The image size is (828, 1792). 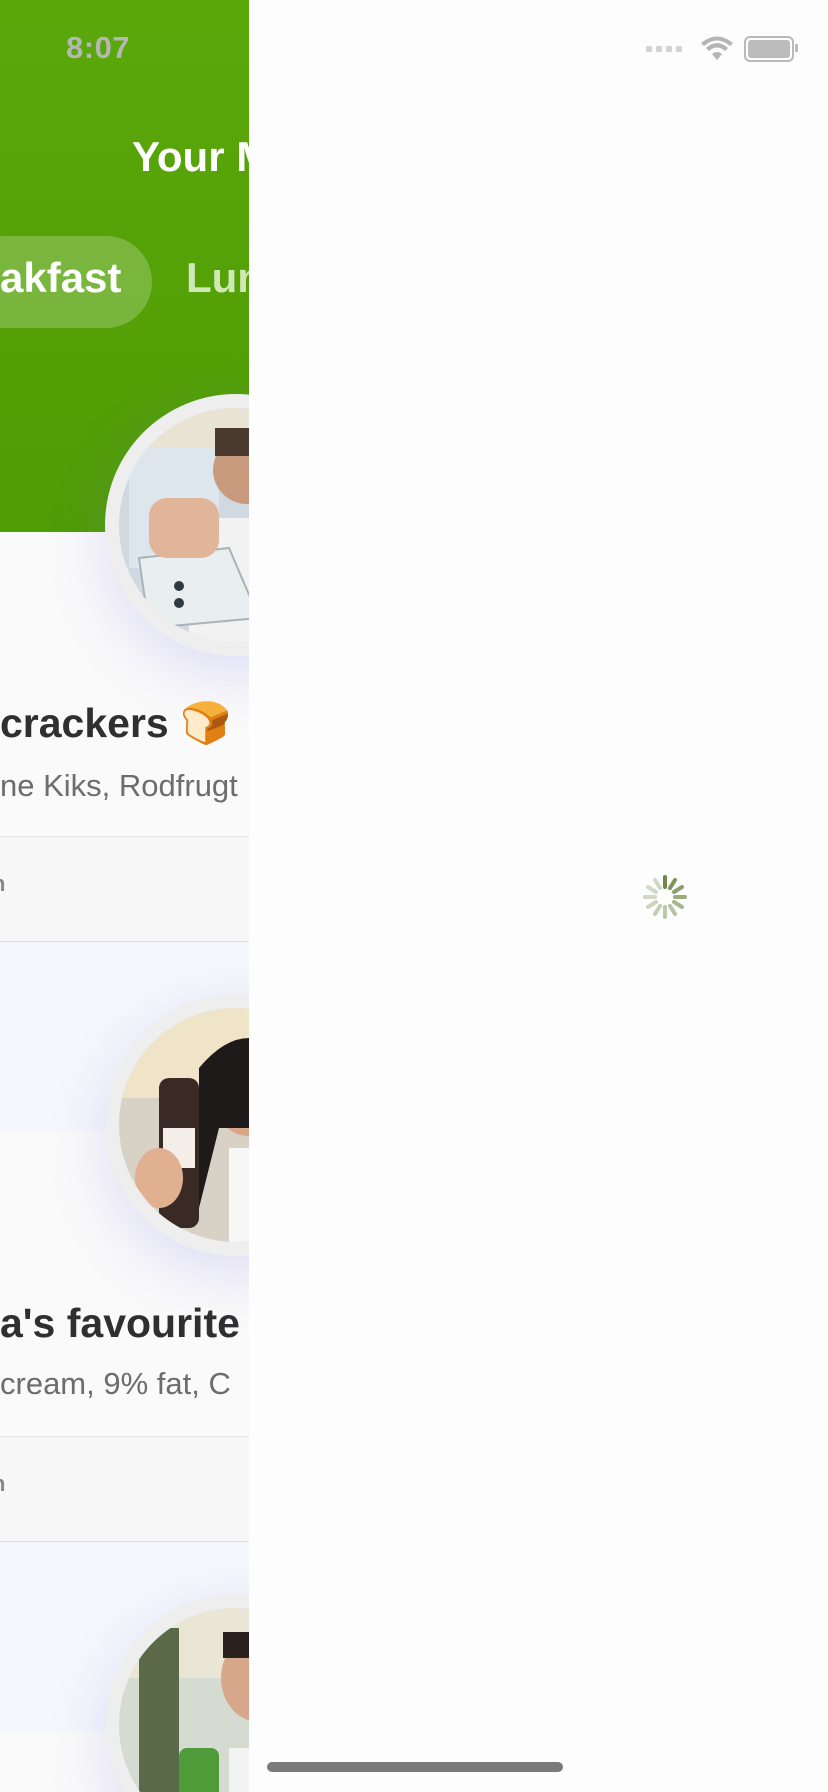 I want to click on battery-icon, so click(x=771, y=49).